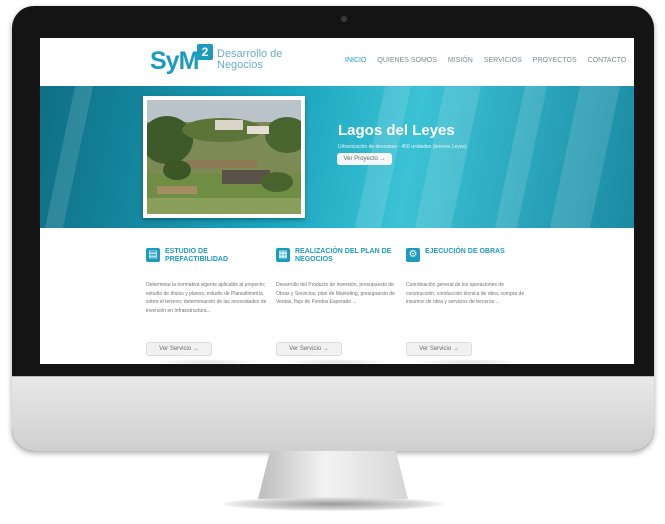 The height and width of the screenshot is (524, 665). What do you see at coordinates (217, 255) in the screenshot?
I see `service-title: ESTUDIO DE PREFACTIBILIDAD` at bounding box center [217, 255].